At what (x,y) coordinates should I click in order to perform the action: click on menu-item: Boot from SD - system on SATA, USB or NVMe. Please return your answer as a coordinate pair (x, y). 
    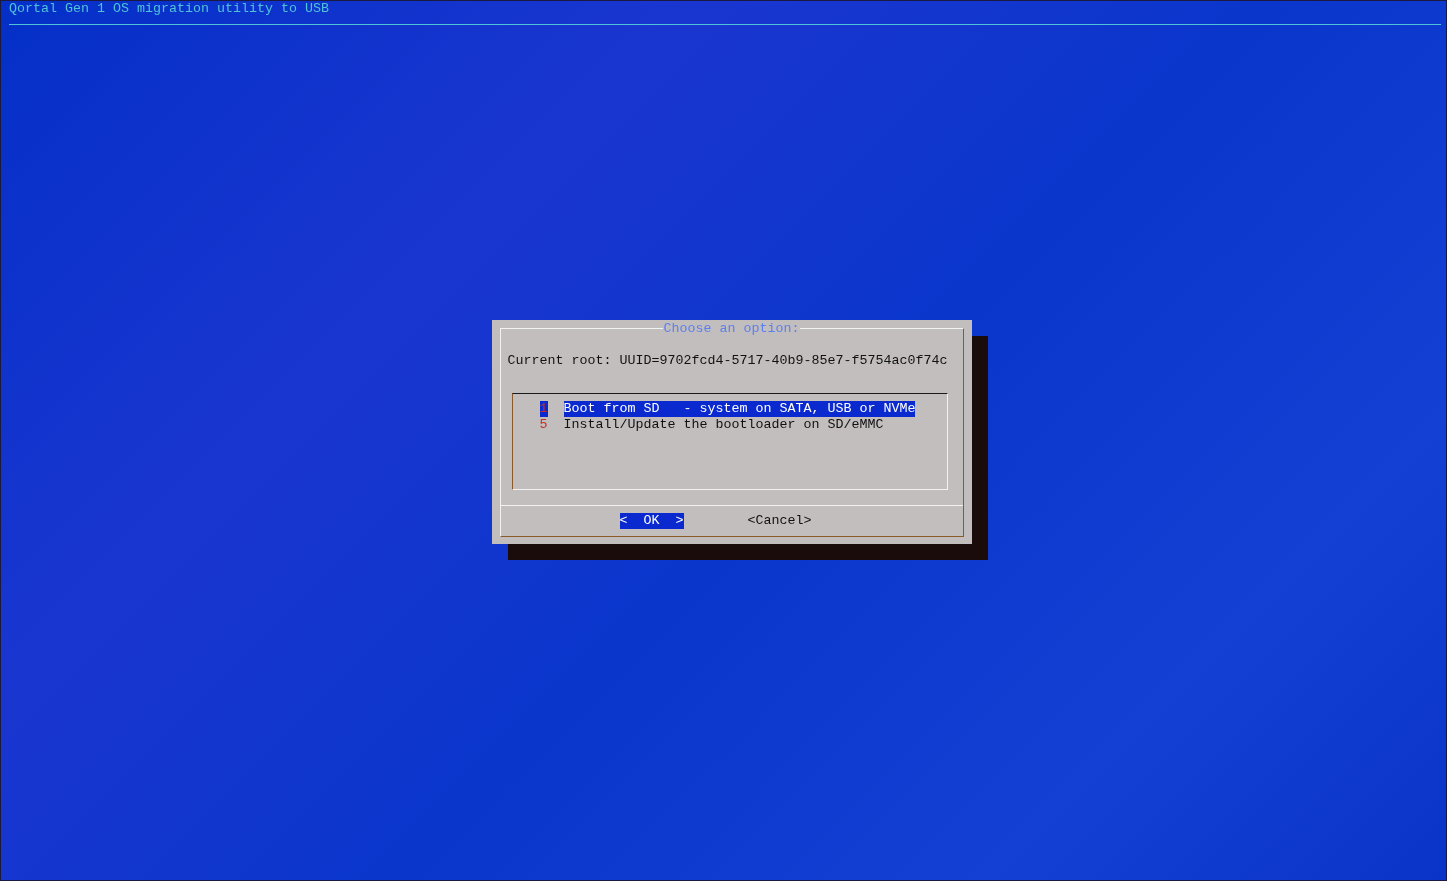
    Looking at the image, I should click on (739, 409).